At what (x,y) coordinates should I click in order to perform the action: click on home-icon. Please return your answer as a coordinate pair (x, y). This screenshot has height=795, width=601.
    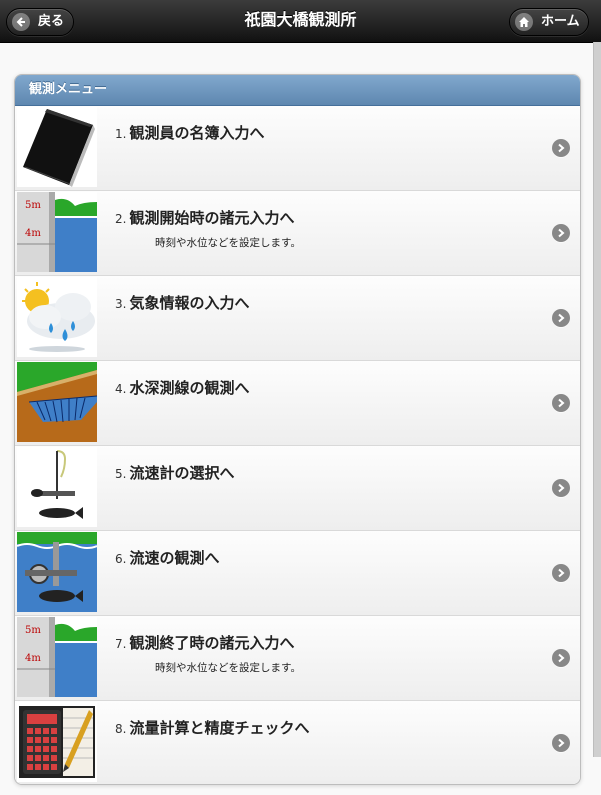
    Looking at the image, I should click on (524, 22).